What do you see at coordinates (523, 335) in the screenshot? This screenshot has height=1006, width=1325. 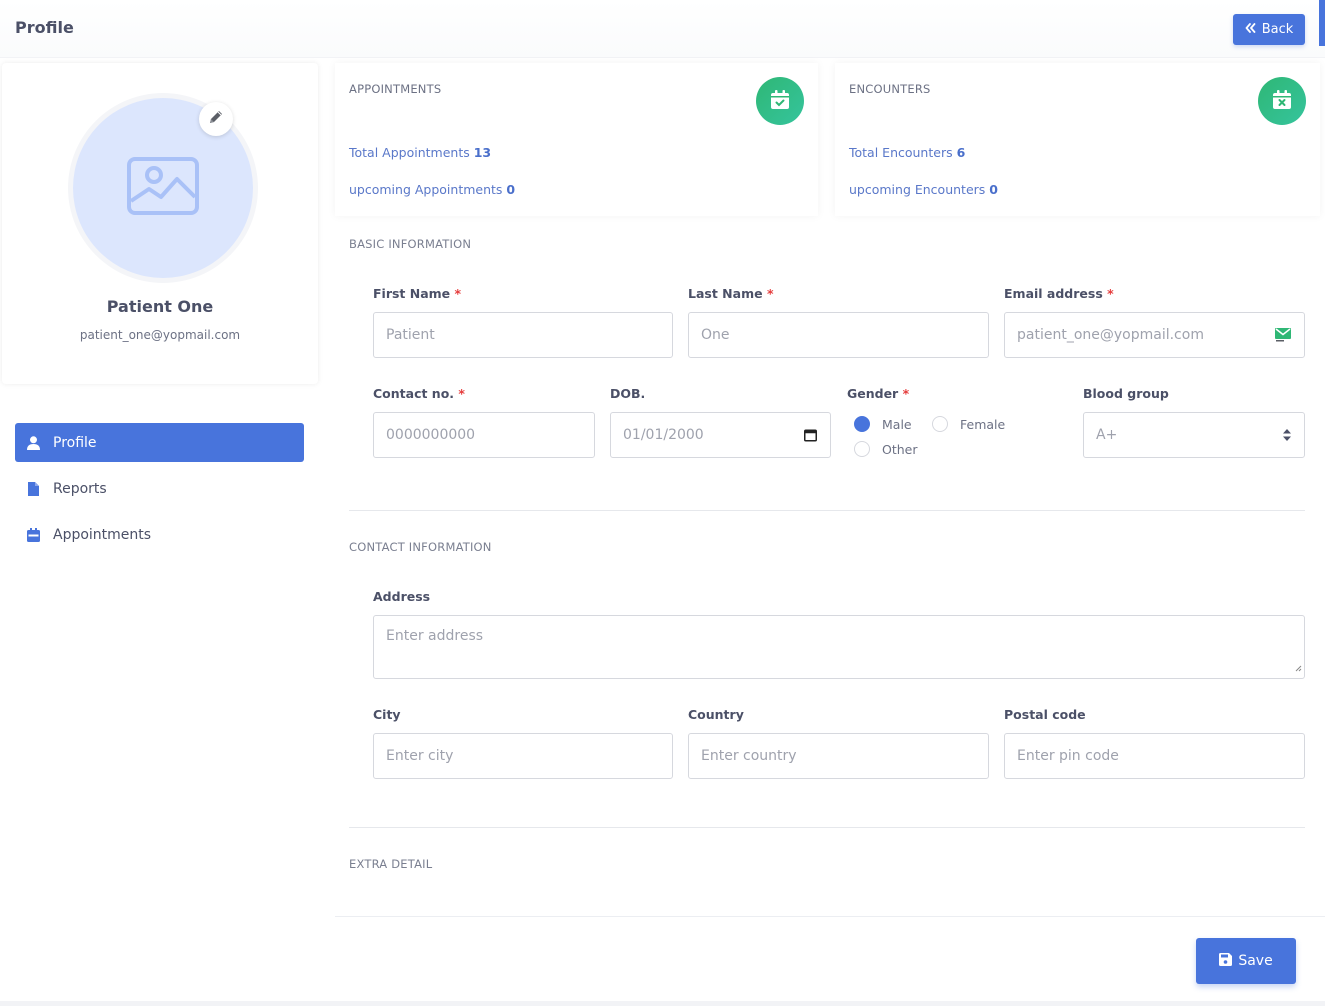 I see `first-name-input: Patient` at bounding box center [523, 335].